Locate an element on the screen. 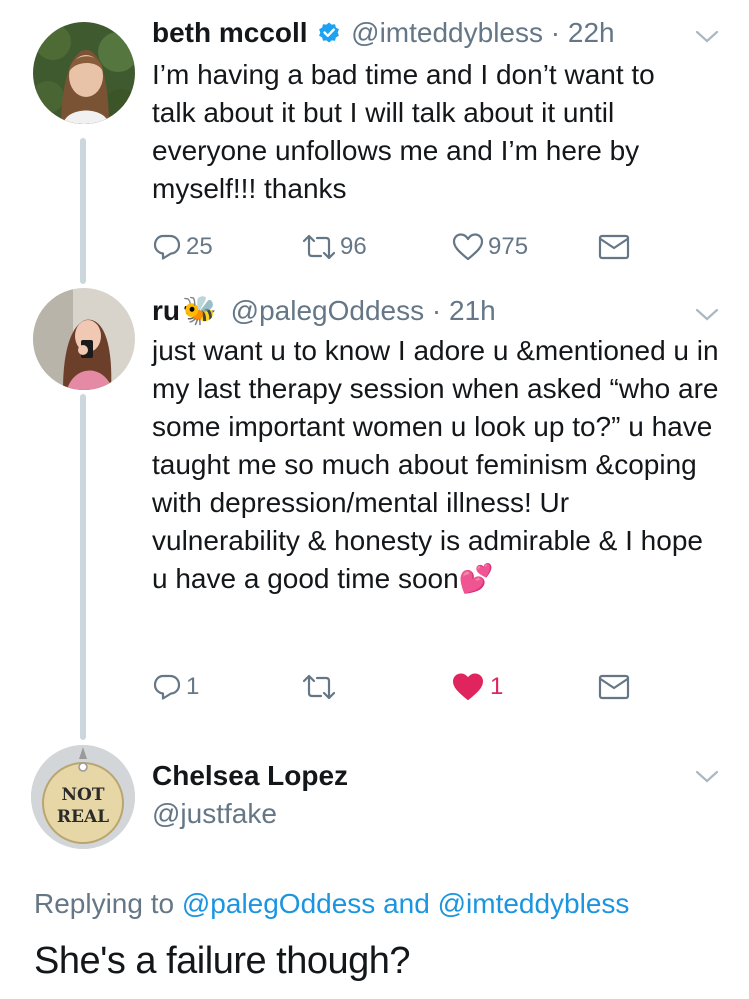 This screenshot has height=999, width=749. like-button: 975 is located at coordinates (490, 247).